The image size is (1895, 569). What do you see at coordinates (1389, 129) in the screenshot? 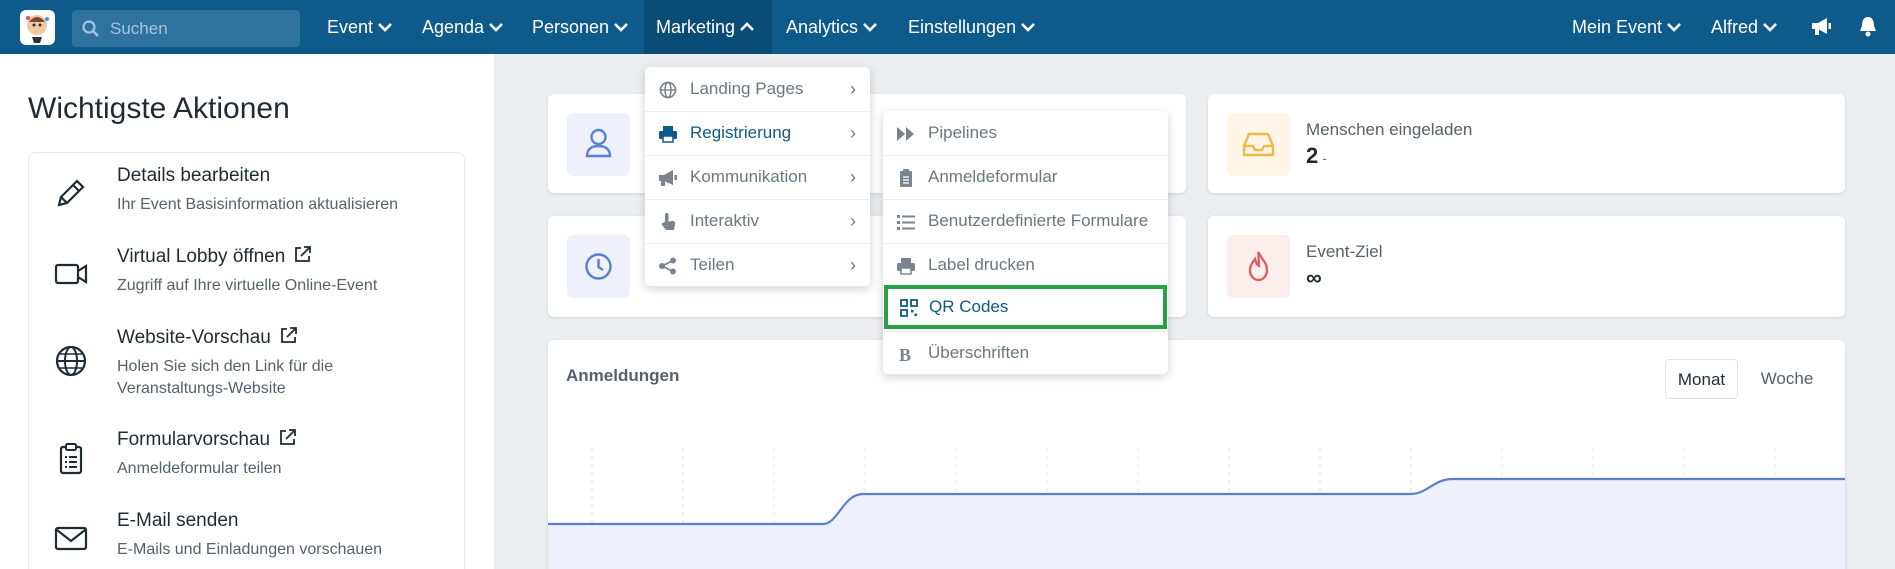
I see `stat-label: Menschen eingeladen` at bounding box center [1389, 129].